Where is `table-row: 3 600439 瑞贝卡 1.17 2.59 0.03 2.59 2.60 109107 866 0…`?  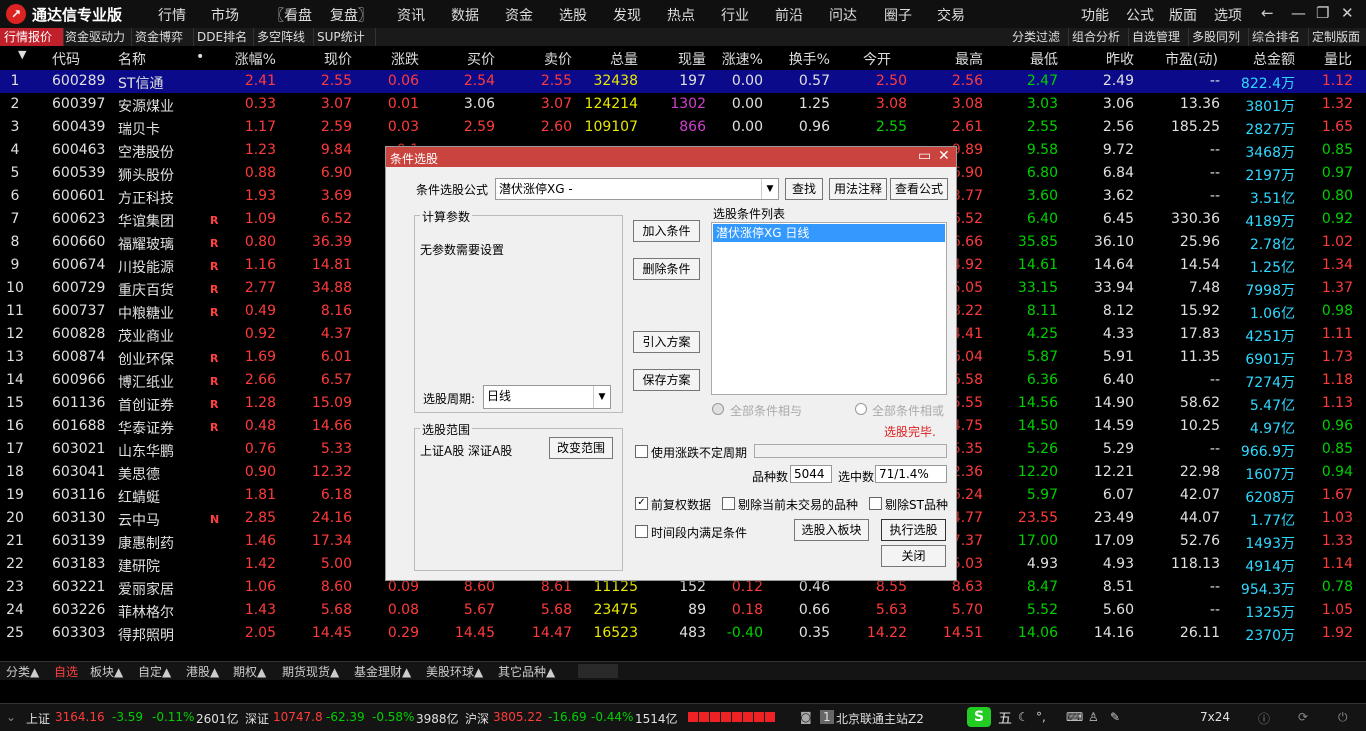 table-row: 3 600439 瑞贝卡 1.17 2.59 0.03 2.59 2.60 109107 866 0… is located at coordinates (683, 127).